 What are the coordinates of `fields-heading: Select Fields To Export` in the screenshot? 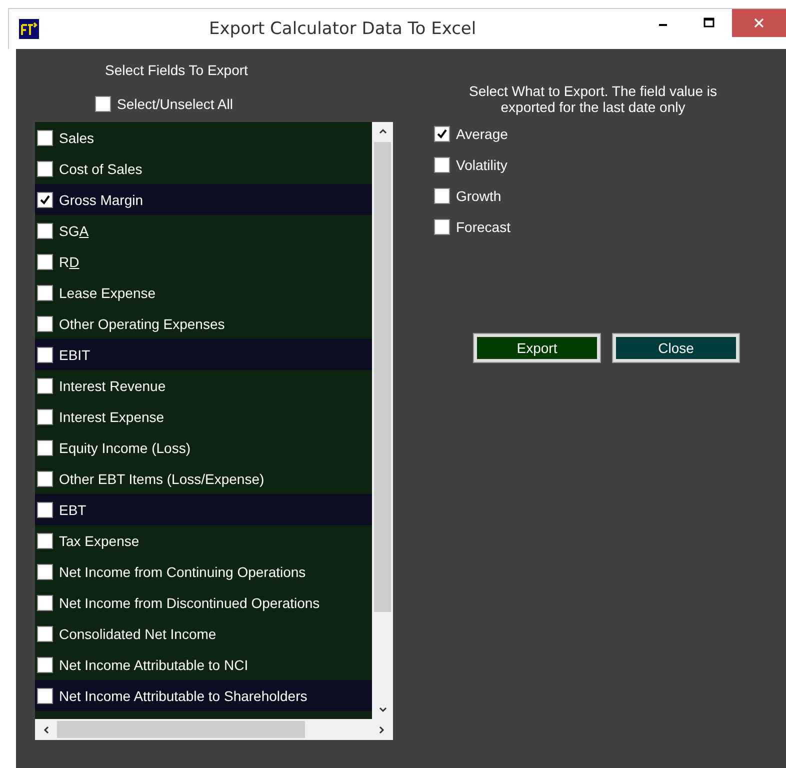 It's located at (176, 70).